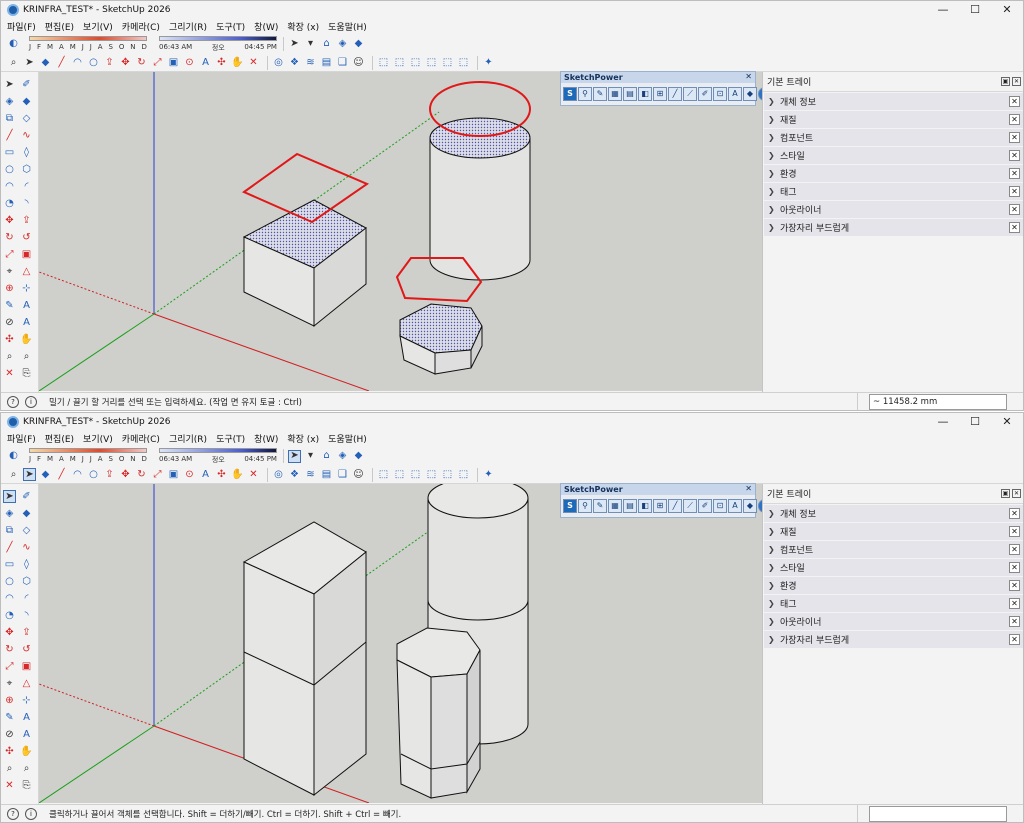  Describe the element at coordinates (9, 564) in the screenshot. I see `rectangle-tool-icon: ▭` at that location.